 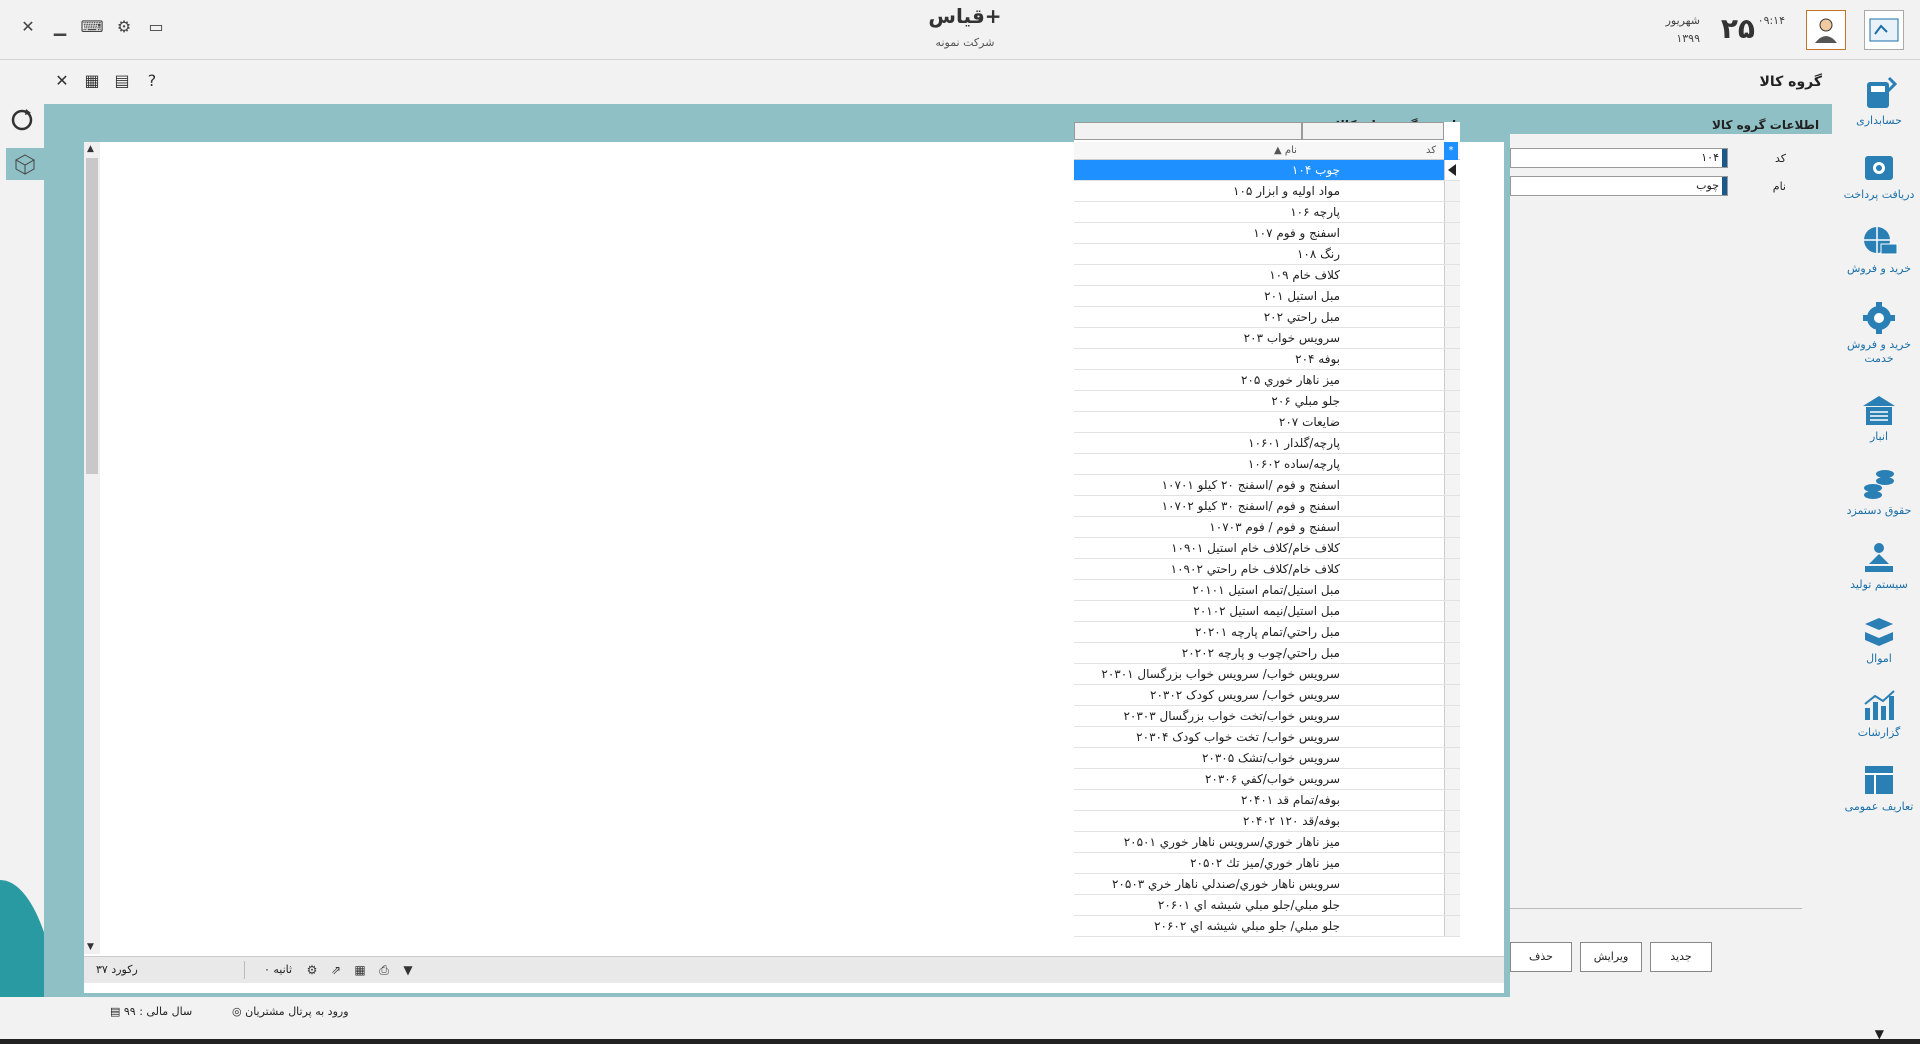 What do you see at coordinates (1879, 496) in the screenshot?
I see `sidebar-item-payroll: حقوق دستمزد` at bounding box center [1879, 496].